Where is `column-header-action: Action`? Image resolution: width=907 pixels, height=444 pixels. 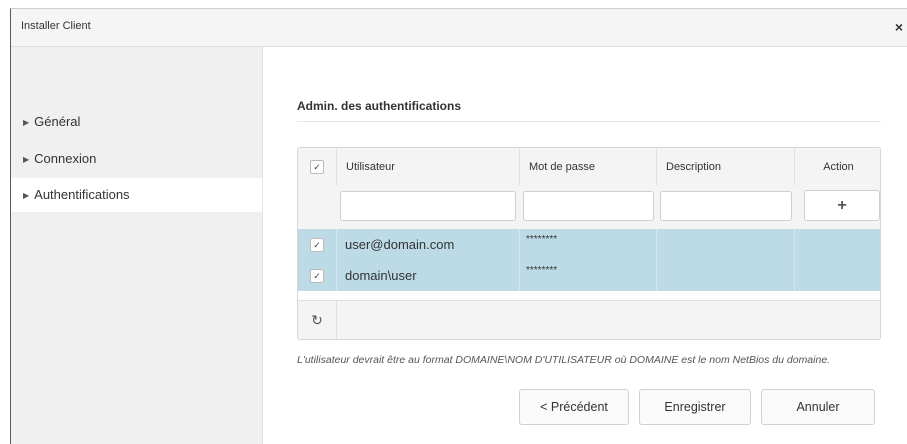 column-header-action: Action is located at coordinates (837, 167).